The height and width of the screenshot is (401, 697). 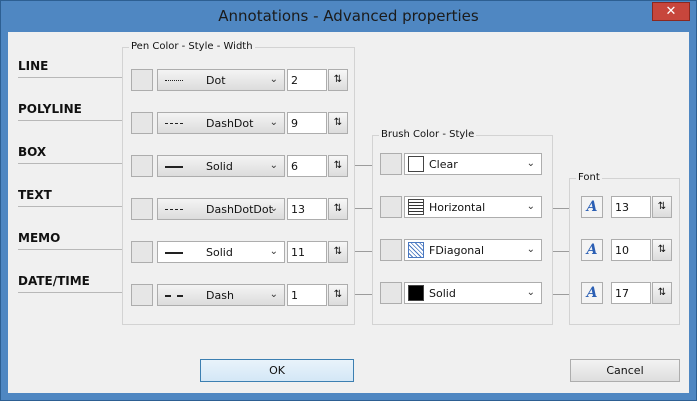 What do you see at coordinates (39, 238) in the screenshot?
I see `row-label-memo: MEMO` at bounding box center [39, 238].